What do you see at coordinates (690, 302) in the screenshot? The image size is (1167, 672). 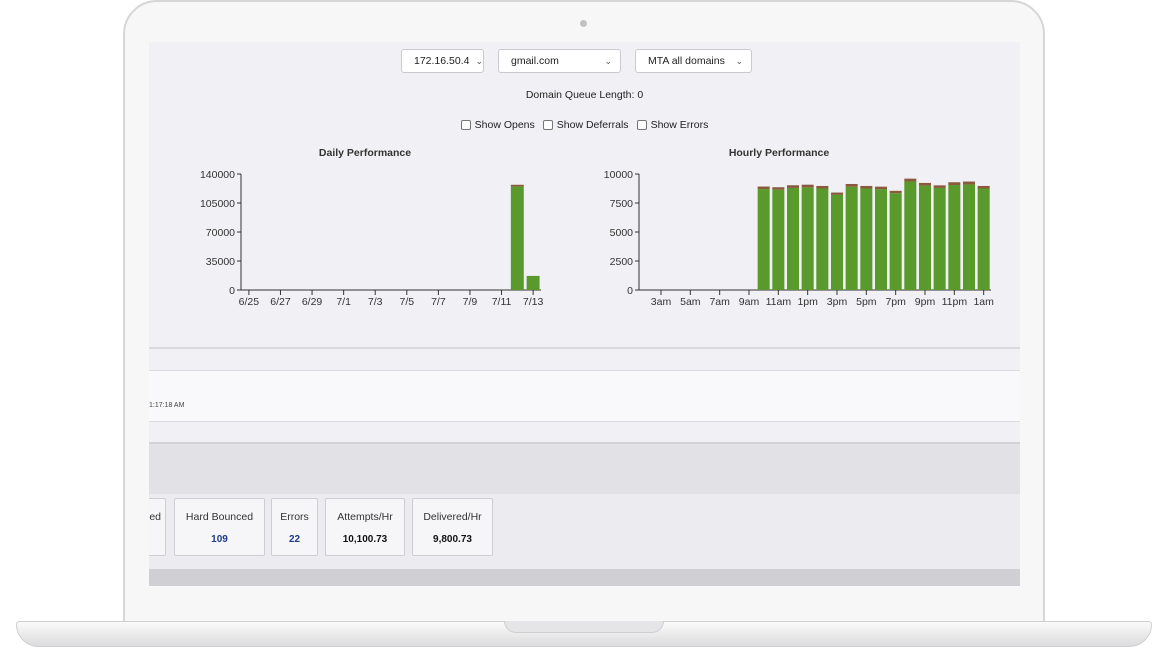 I see `x-tick-label: 5am` at bounding box center [690, 302].